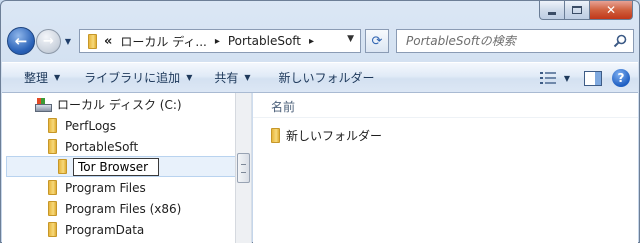 This screenshot has height=243, width=640. What do you see at coordinates (105, 187) in the screenshot?
I see `tree-item-label: Program Files` at bounding box center [105, 187].